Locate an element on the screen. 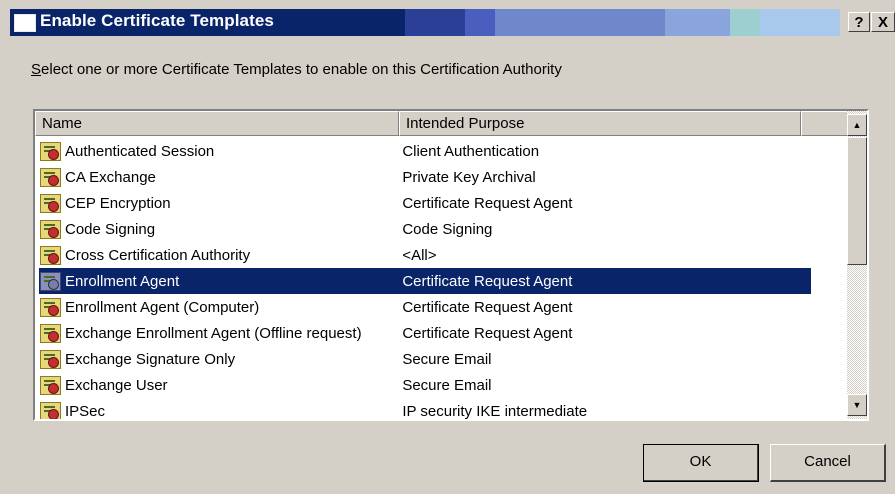  template-name: Enrollment Agent is located at coordinates (122, 281).